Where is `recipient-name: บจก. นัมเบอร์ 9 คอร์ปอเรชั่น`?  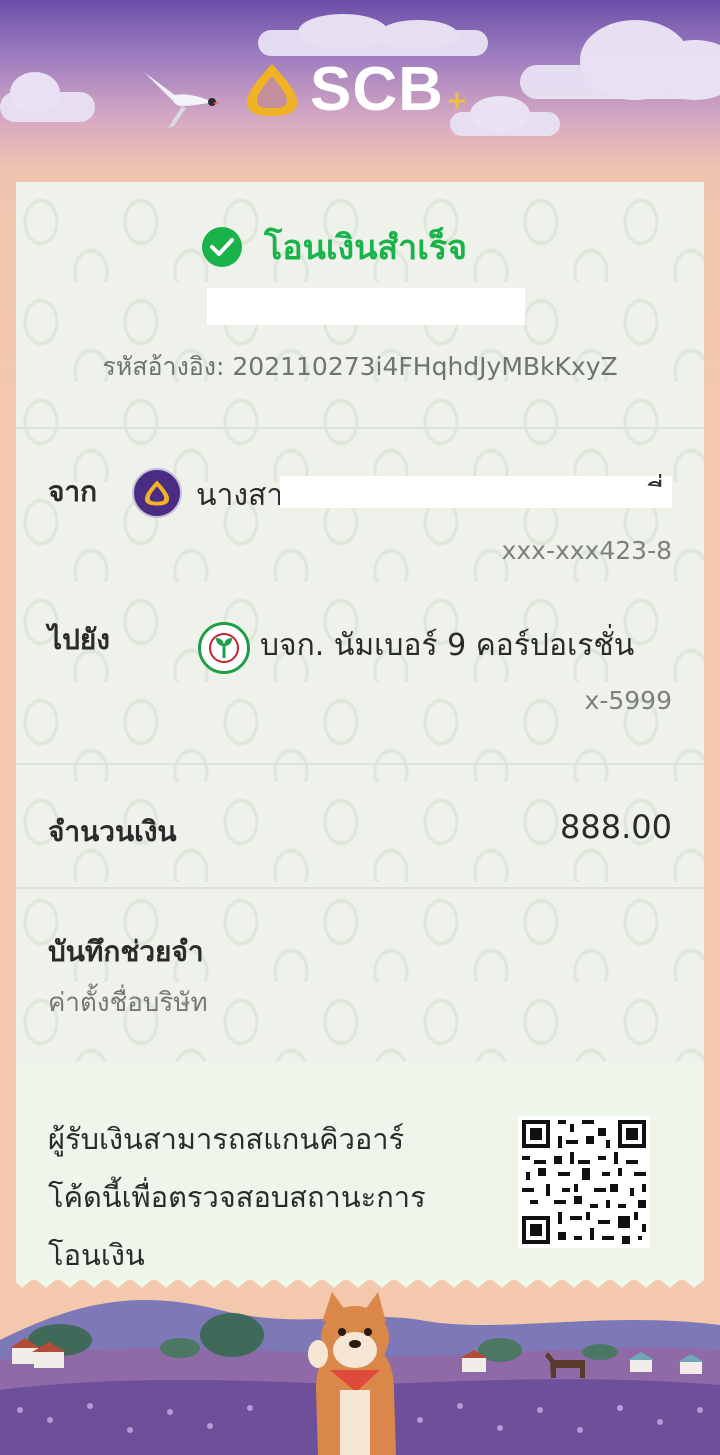
recipient-name: บจก. นัมเบอร์ 9 คอร์ปอเรชั่น is located at coordinates (447, 645).